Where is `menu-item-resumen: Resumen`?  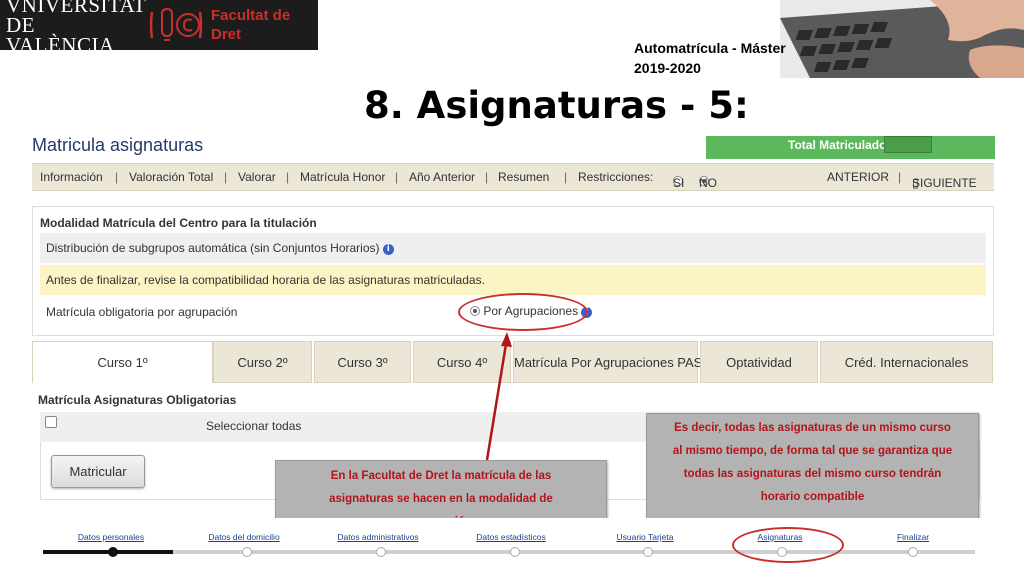 menu-item-resumen: Resumen is located at coordinates (523, 177).